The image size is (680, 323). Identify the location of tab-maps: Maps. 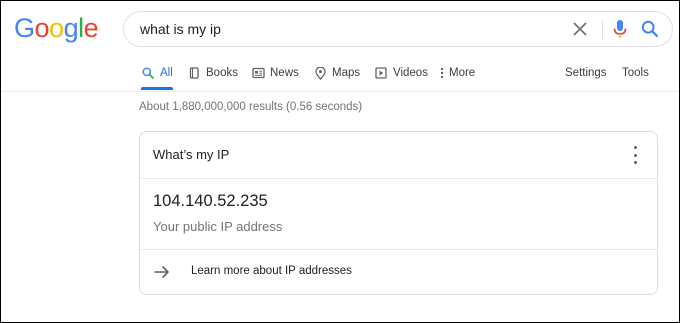
(336, 73).